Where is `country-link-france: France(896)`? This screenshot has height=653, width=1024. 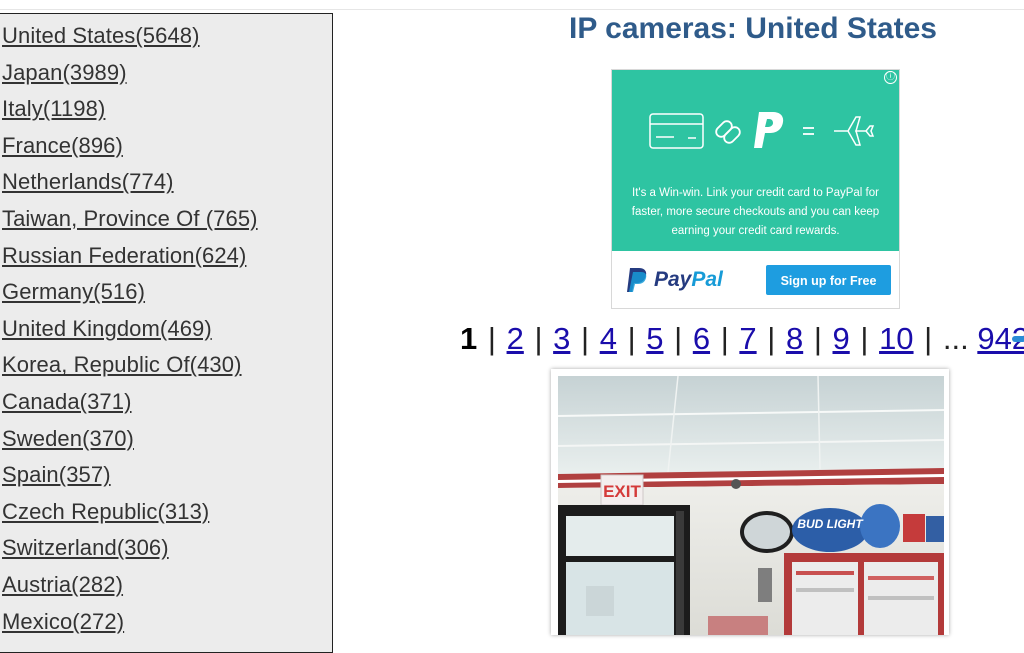 country-link-france: France(896) is located at coordinates (62, 145).